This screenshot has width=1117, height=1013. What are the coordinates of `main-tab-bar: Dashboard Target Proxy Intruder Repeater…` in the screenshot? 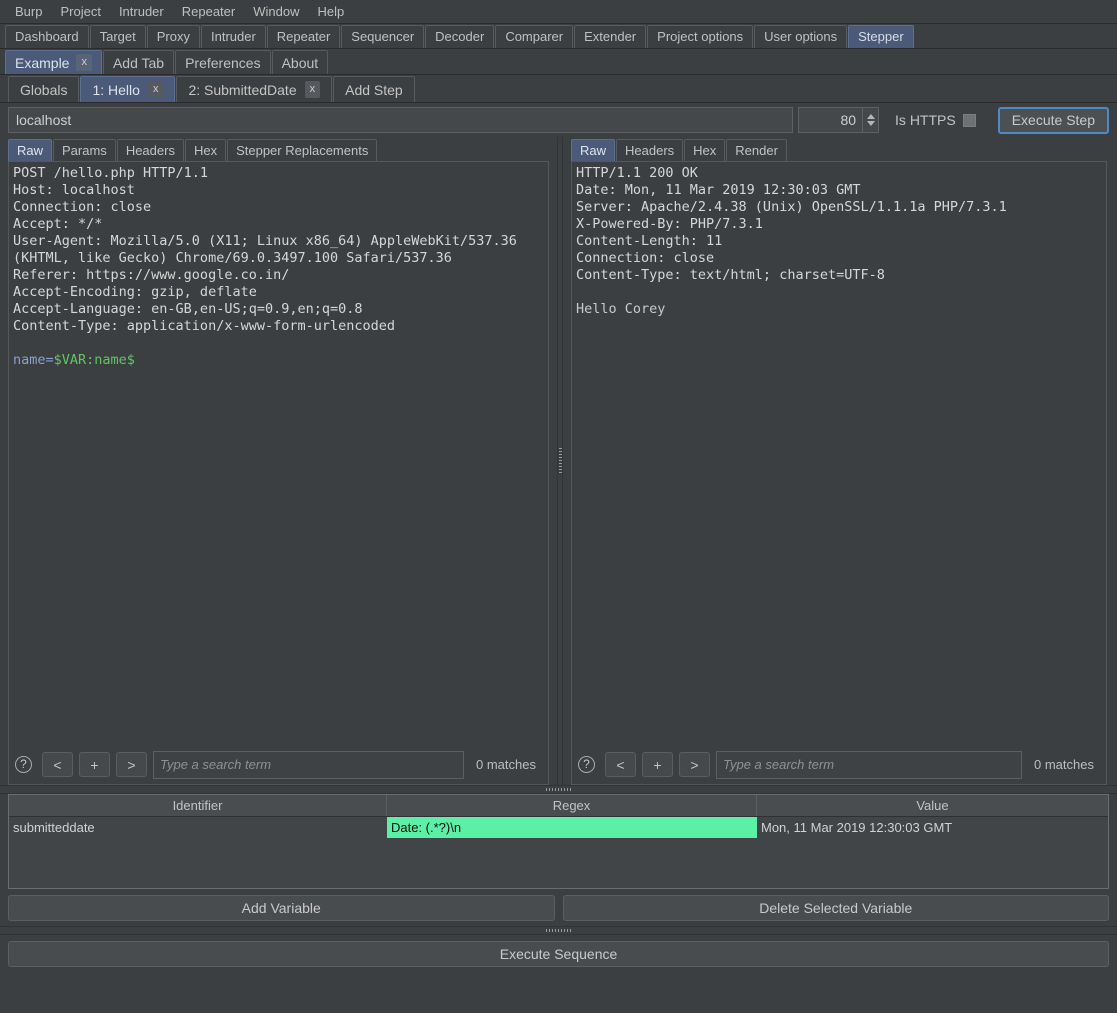 It's located at (558, 36).